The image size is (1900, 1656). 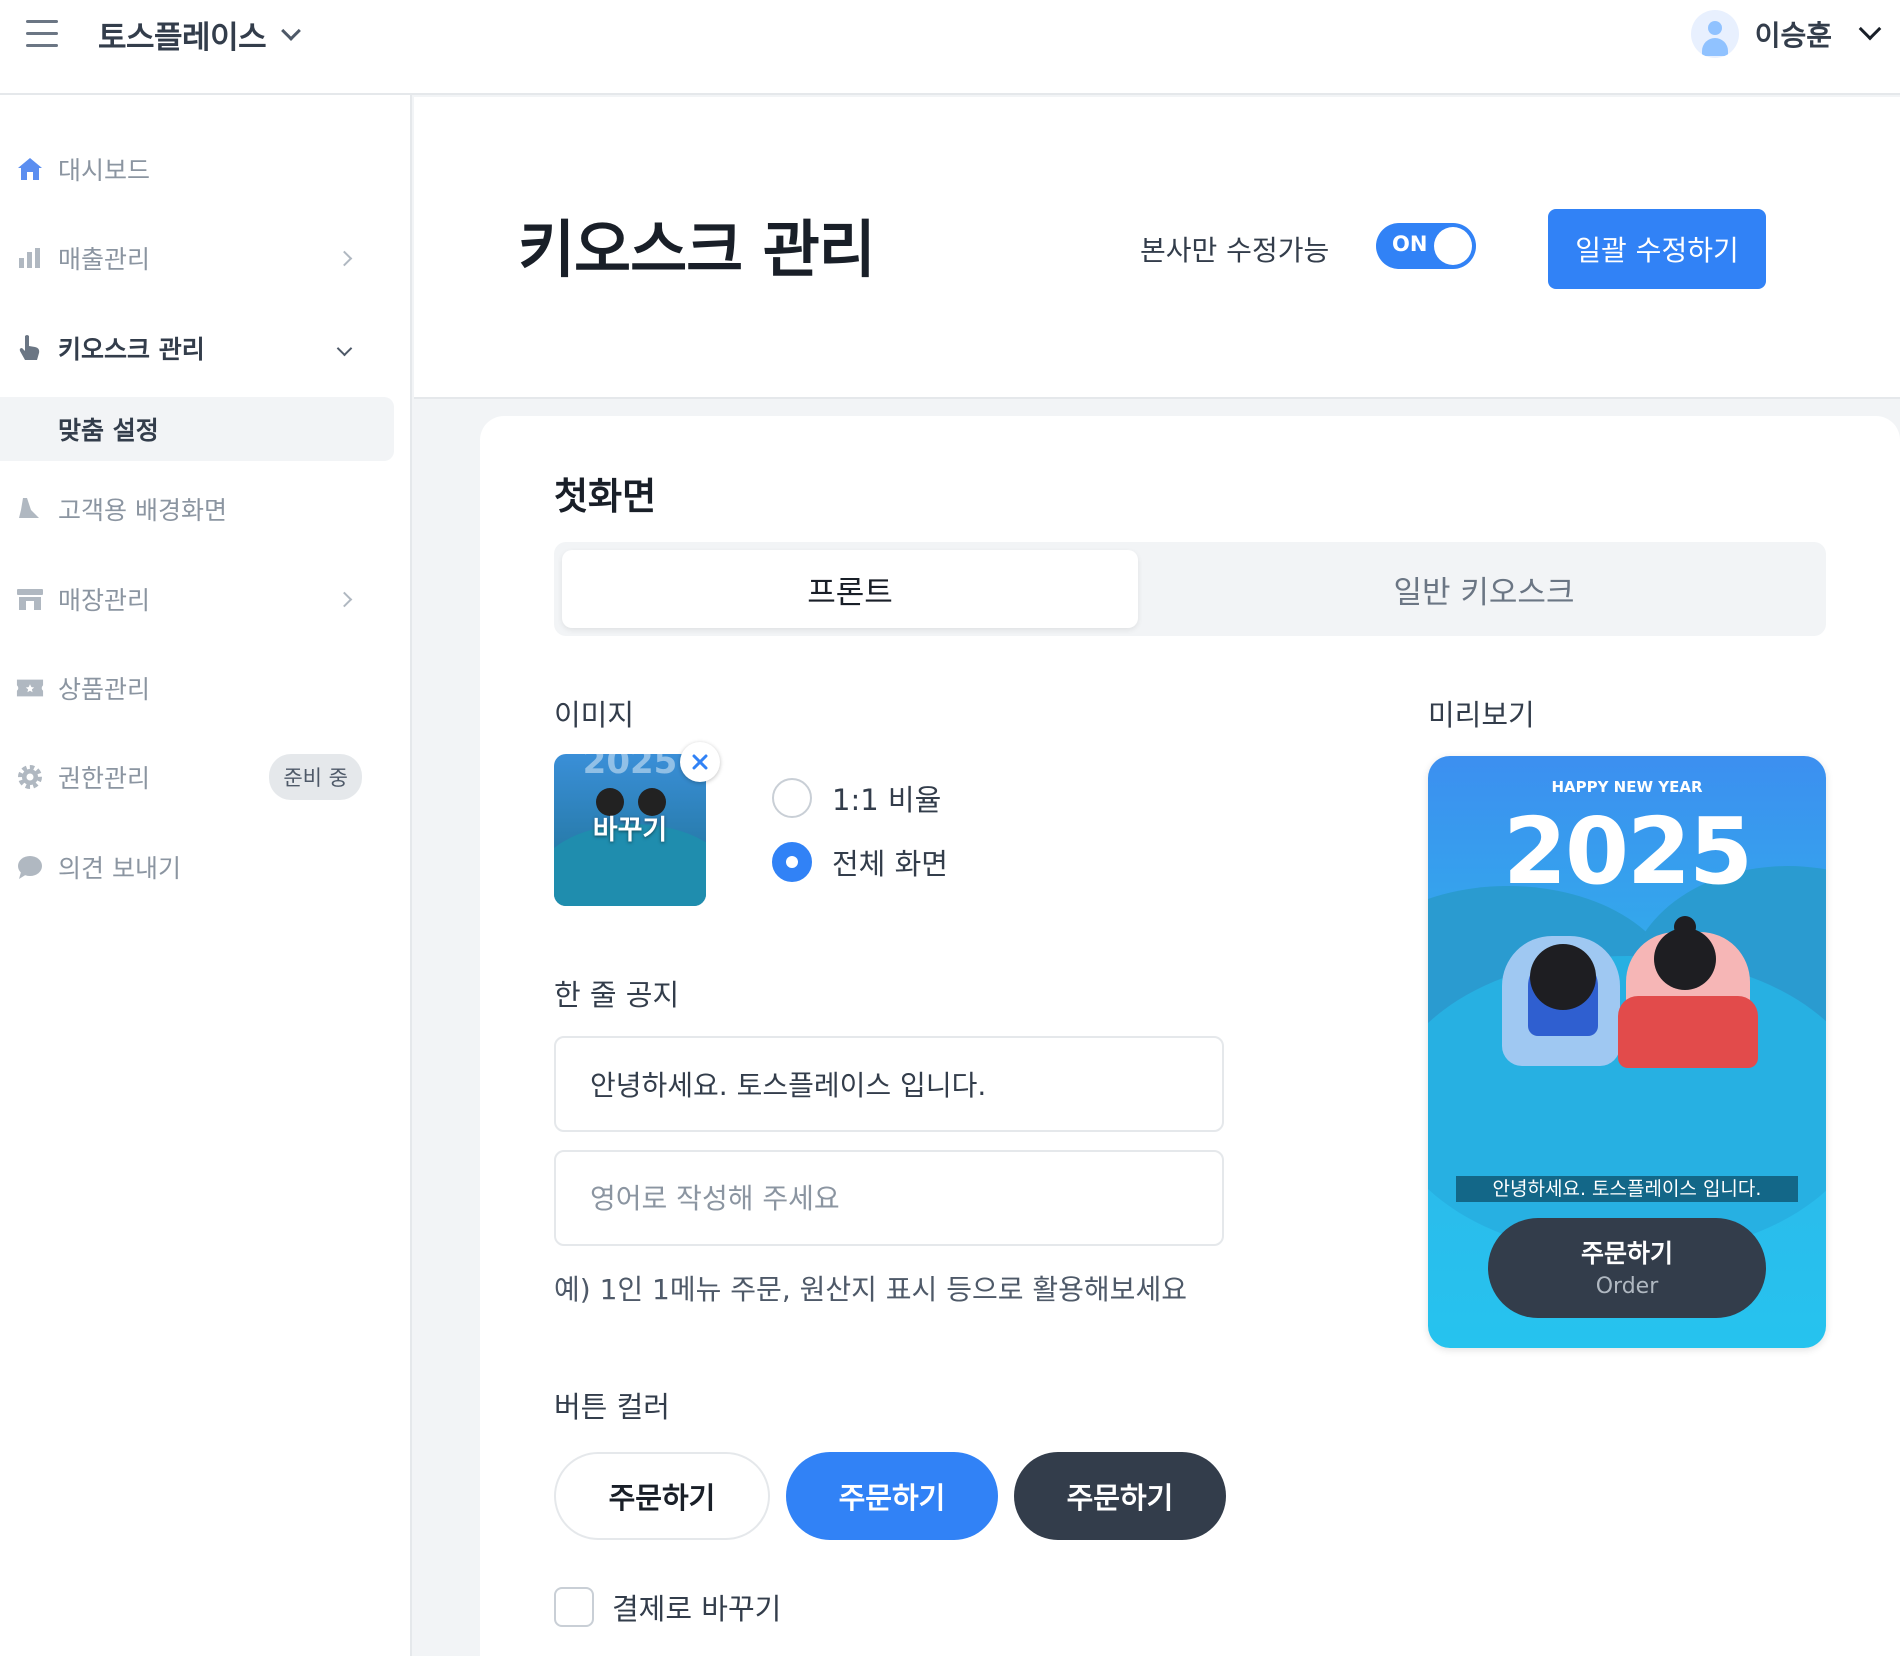 I want to click on toggle-knob, so click(x=1453, y=246).